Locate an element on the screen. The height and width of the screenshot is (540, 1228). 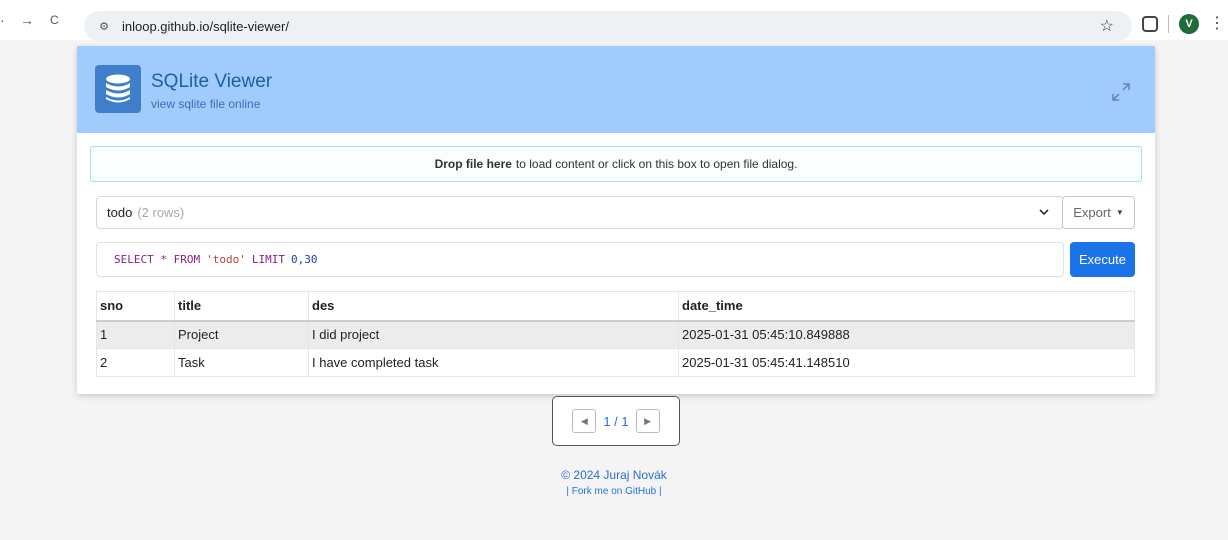
profile-avatar: V is located at coordinates (1189, 24).